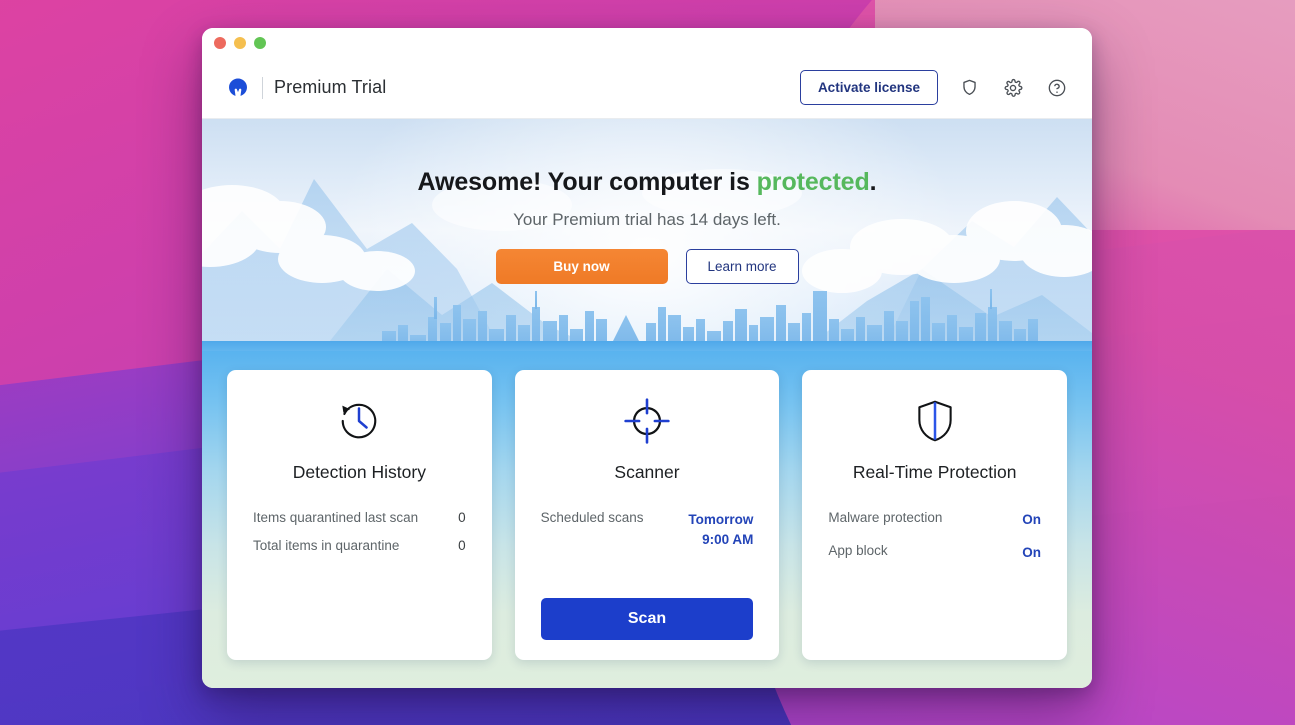 Image resolution: width=1295 pixels, height=725 pixels. Describe the element at coordinates (587, 182) in the screenshot. I see `hero-title-prefix: Awesome! Your computer is` at that location.